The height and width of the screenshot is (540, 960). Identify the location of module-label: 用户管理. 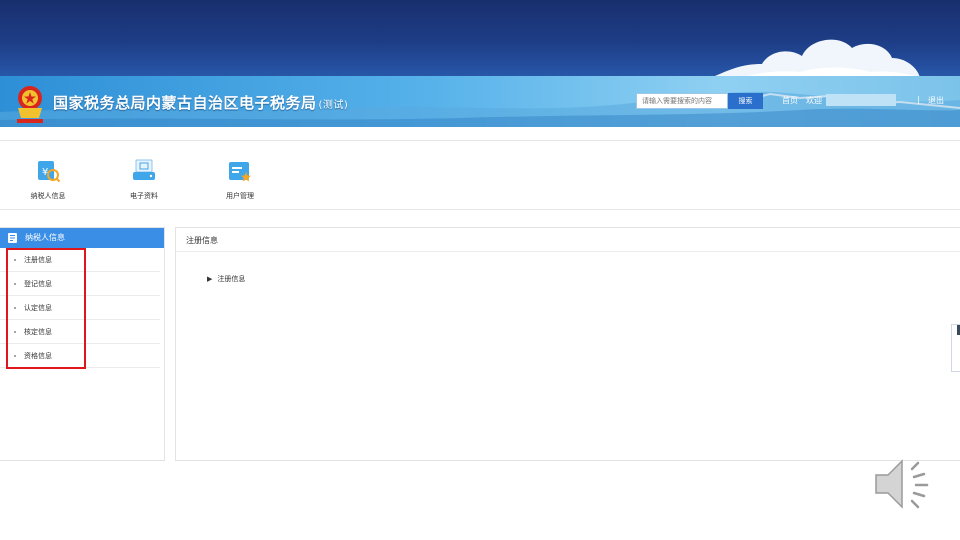
(240, 196).